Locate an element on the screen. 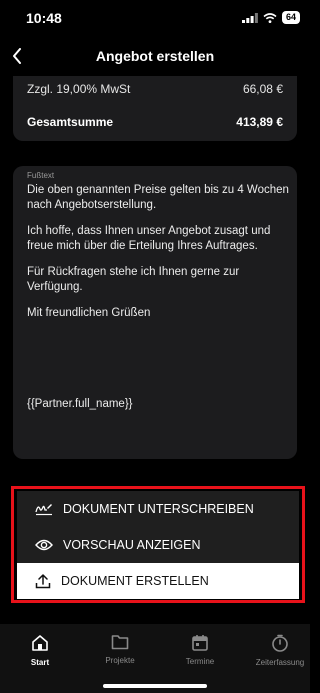 The width and height of the screenshot is (320, 693). tab-termine: Termine is located at coordinates (200, 650).